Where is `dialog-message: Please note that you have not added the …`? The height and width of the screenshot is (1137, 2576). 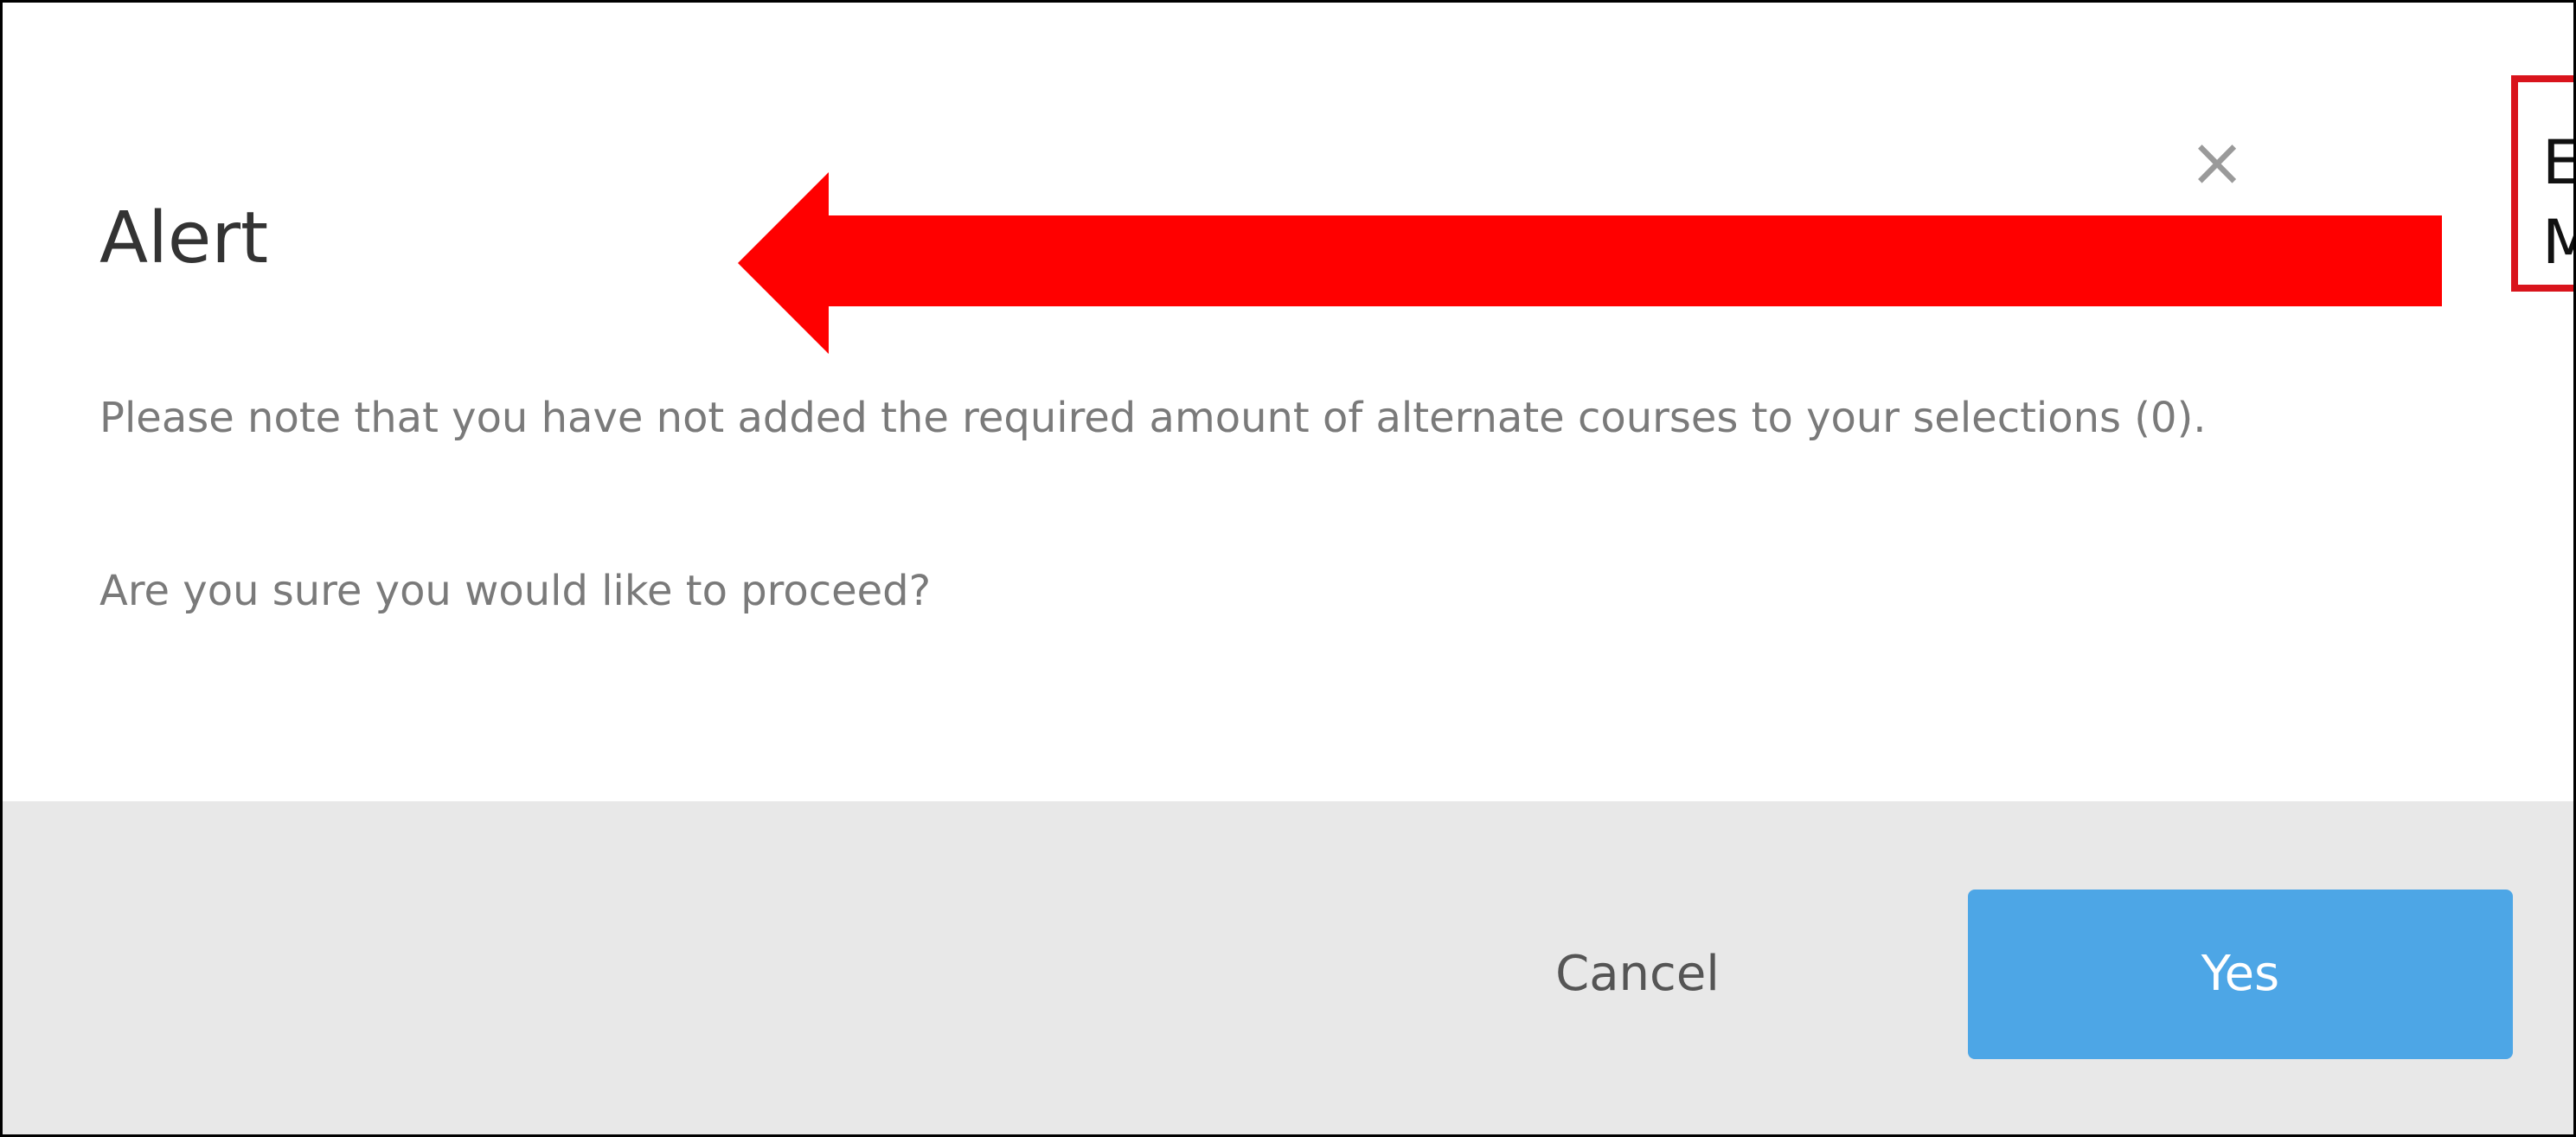
dialog-message: Please note that you have not added the … is located at coordinates (1153, 418).